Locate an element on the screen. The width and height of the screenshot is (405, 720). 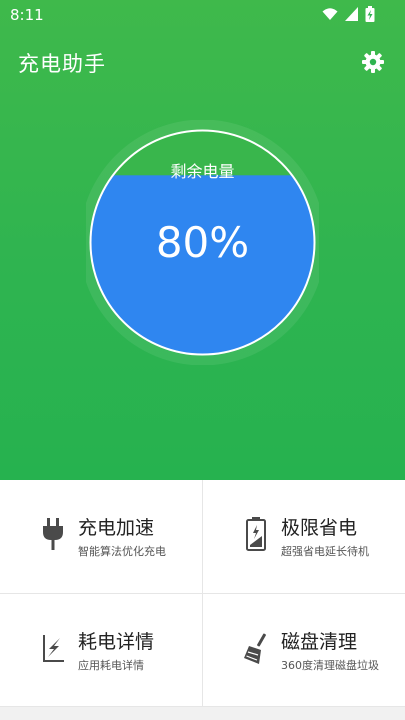
feature-title: 耗电详情 is located at coordinates (116, 642).